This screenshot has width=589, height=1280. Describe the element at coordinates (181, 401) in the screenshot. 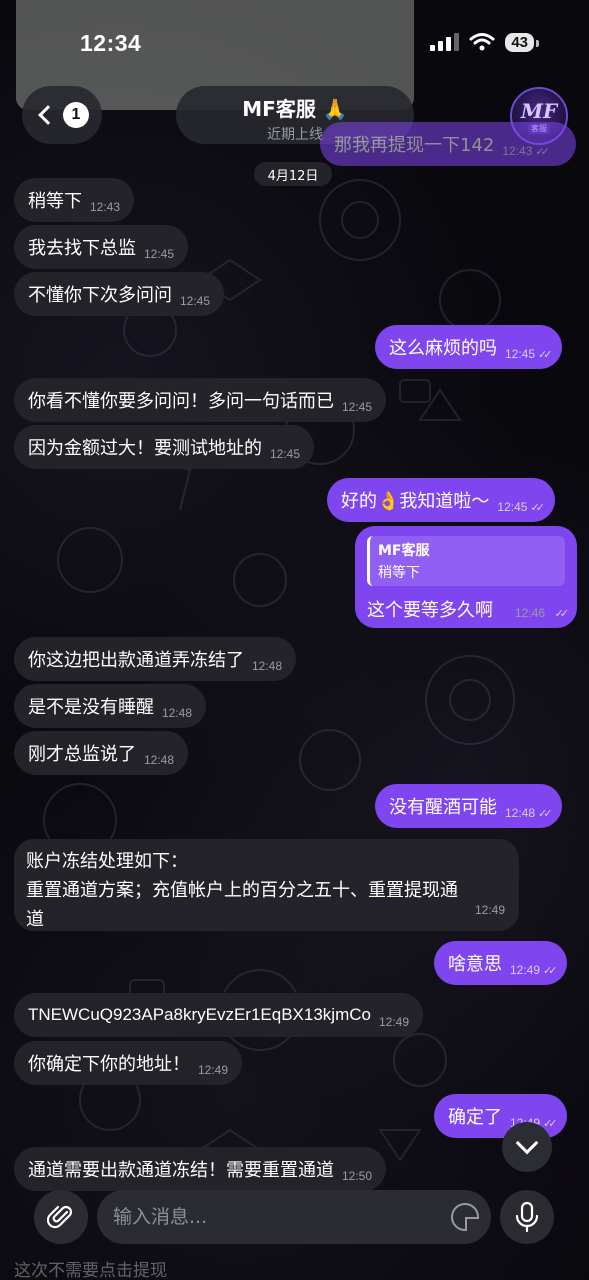

I see `message-text: 你看不懂你要多问问！多问一句话而已` at that location.